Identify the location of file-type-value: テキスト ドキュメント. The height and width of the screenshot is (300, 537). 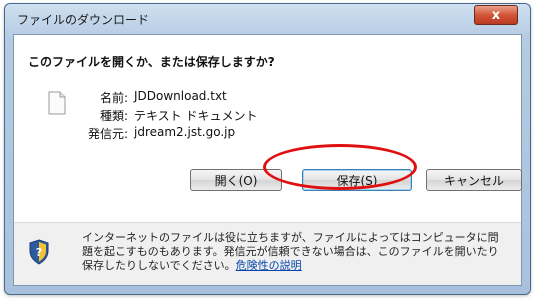
(196, 116).